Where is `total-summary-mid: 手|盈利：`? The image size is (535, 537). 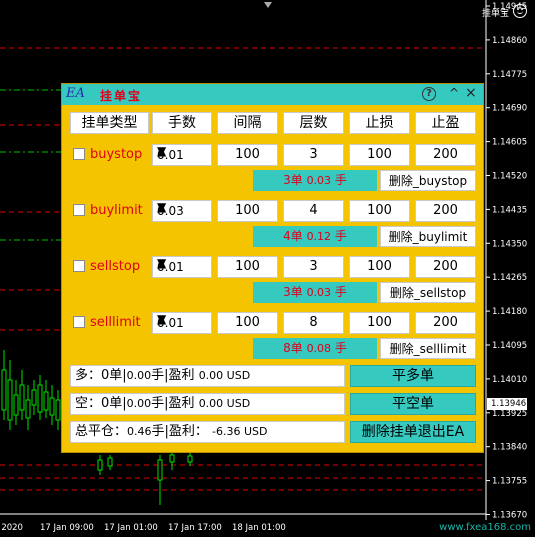 total-summary-mid: 手|盈利： is located at coordinates (179, 431).